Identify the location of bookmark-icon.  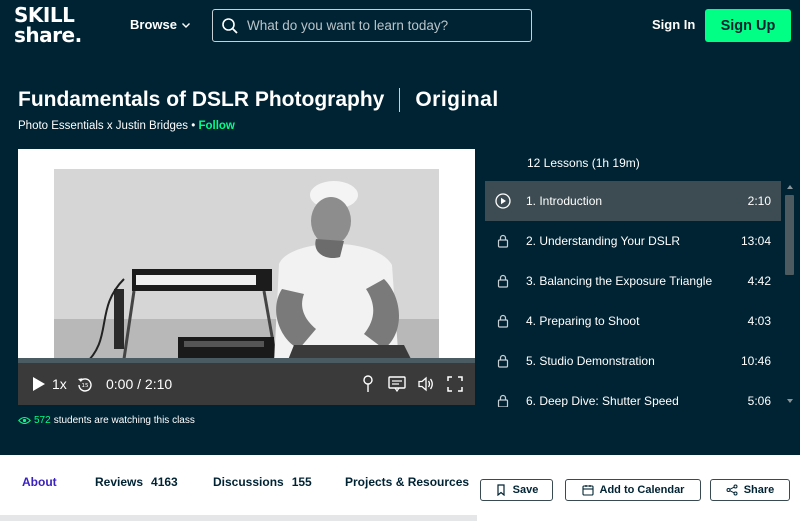
(501, 490).